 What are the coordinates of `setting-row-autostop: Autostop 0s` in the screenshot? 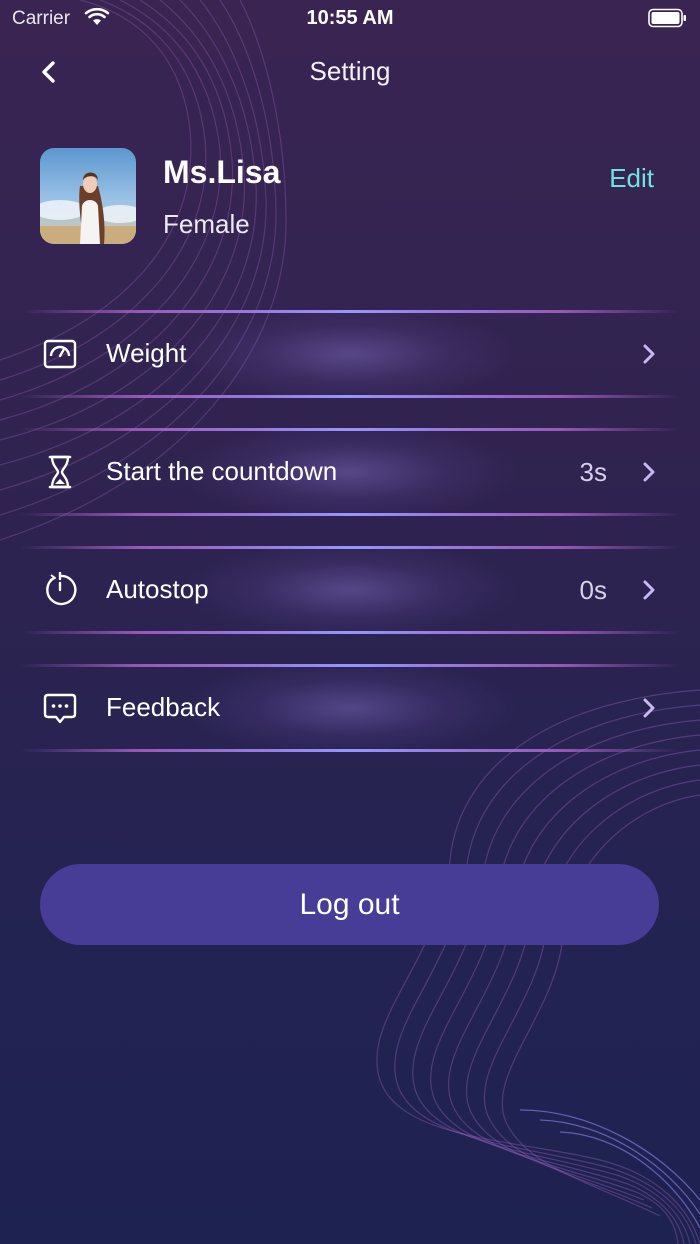 It's located at (350, 590).